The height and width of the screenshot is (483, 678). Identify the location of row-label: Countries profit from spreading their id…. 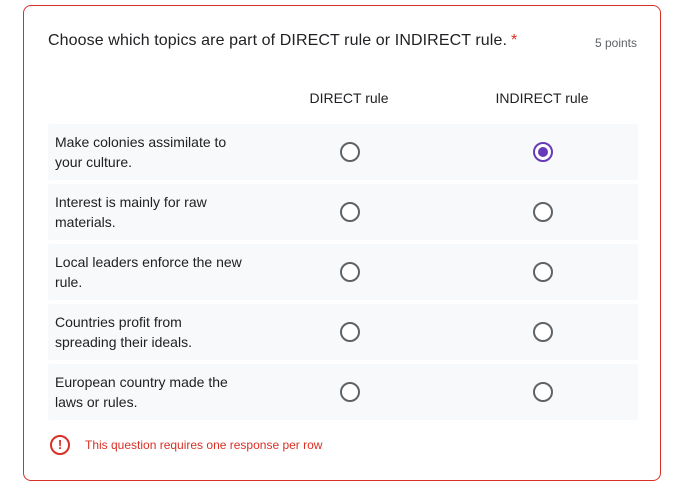
(123, 332).